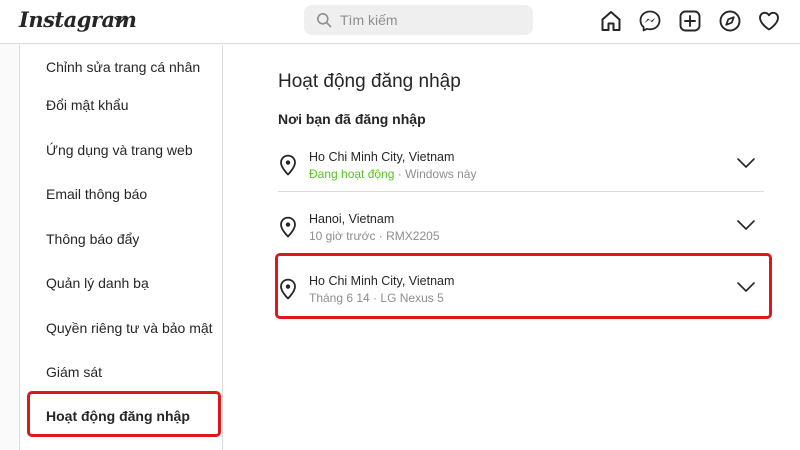 Image resolution: width=800 pixels, height=450 pixels. Describe the element at coordinates (413, 236) in the screenshot. I see `login-device: RMX2205` at that location.